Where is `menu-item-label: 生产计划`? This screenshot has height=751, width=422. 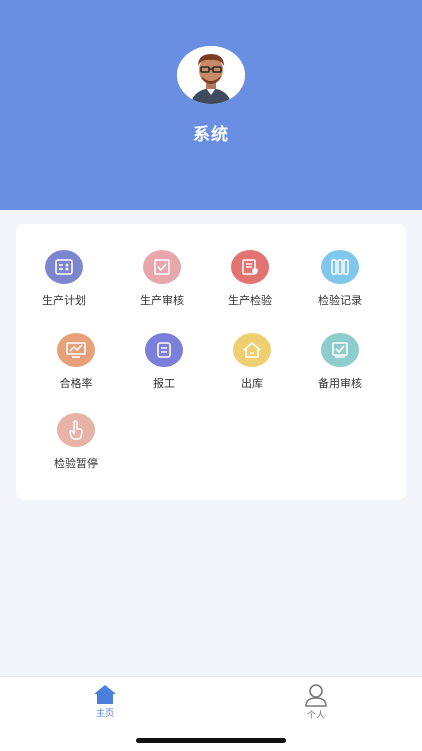 menu-item-label: 生产计划 is located at coordinates (64, 300).